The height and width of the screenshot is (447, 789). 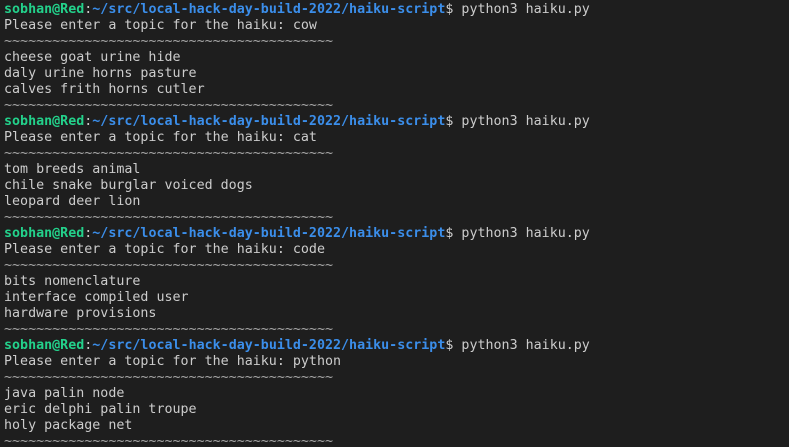 I want to click on haiku-line: calves frith horns cutler, so click(x=104, y=89).